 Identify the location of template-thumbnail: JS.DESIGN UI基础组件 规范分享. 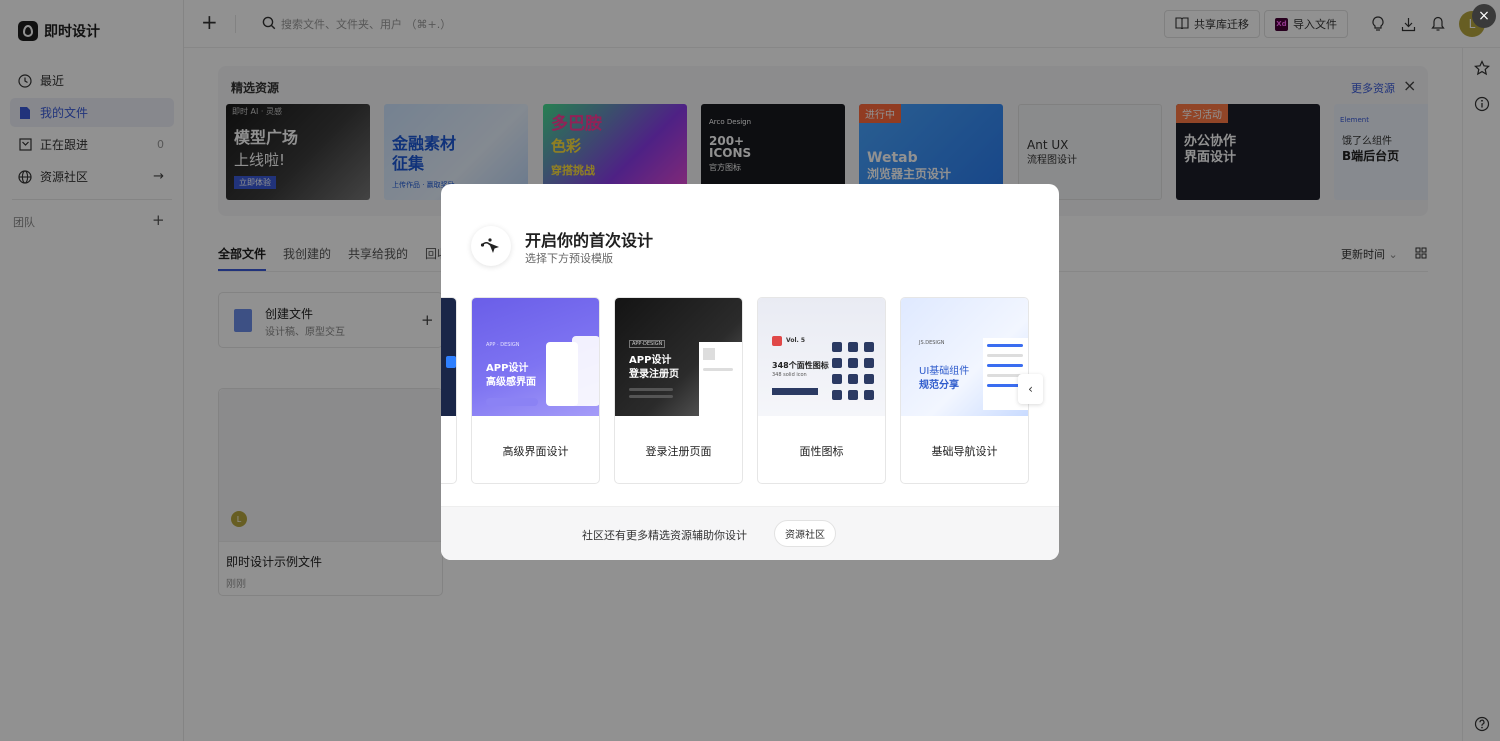
(964, 357).